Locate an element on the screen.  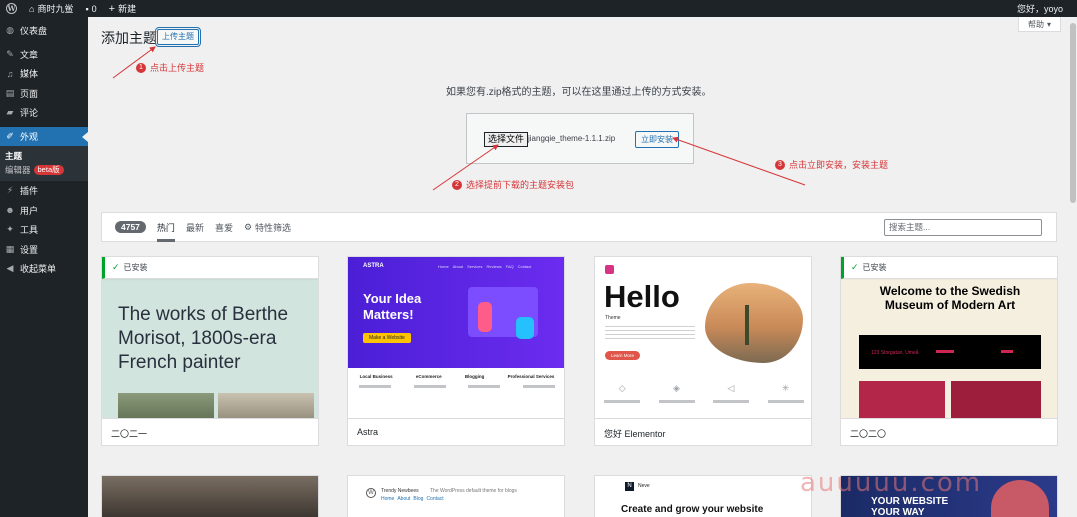
submenu-item-themes: 主题 is located at coordinates (44, 156).